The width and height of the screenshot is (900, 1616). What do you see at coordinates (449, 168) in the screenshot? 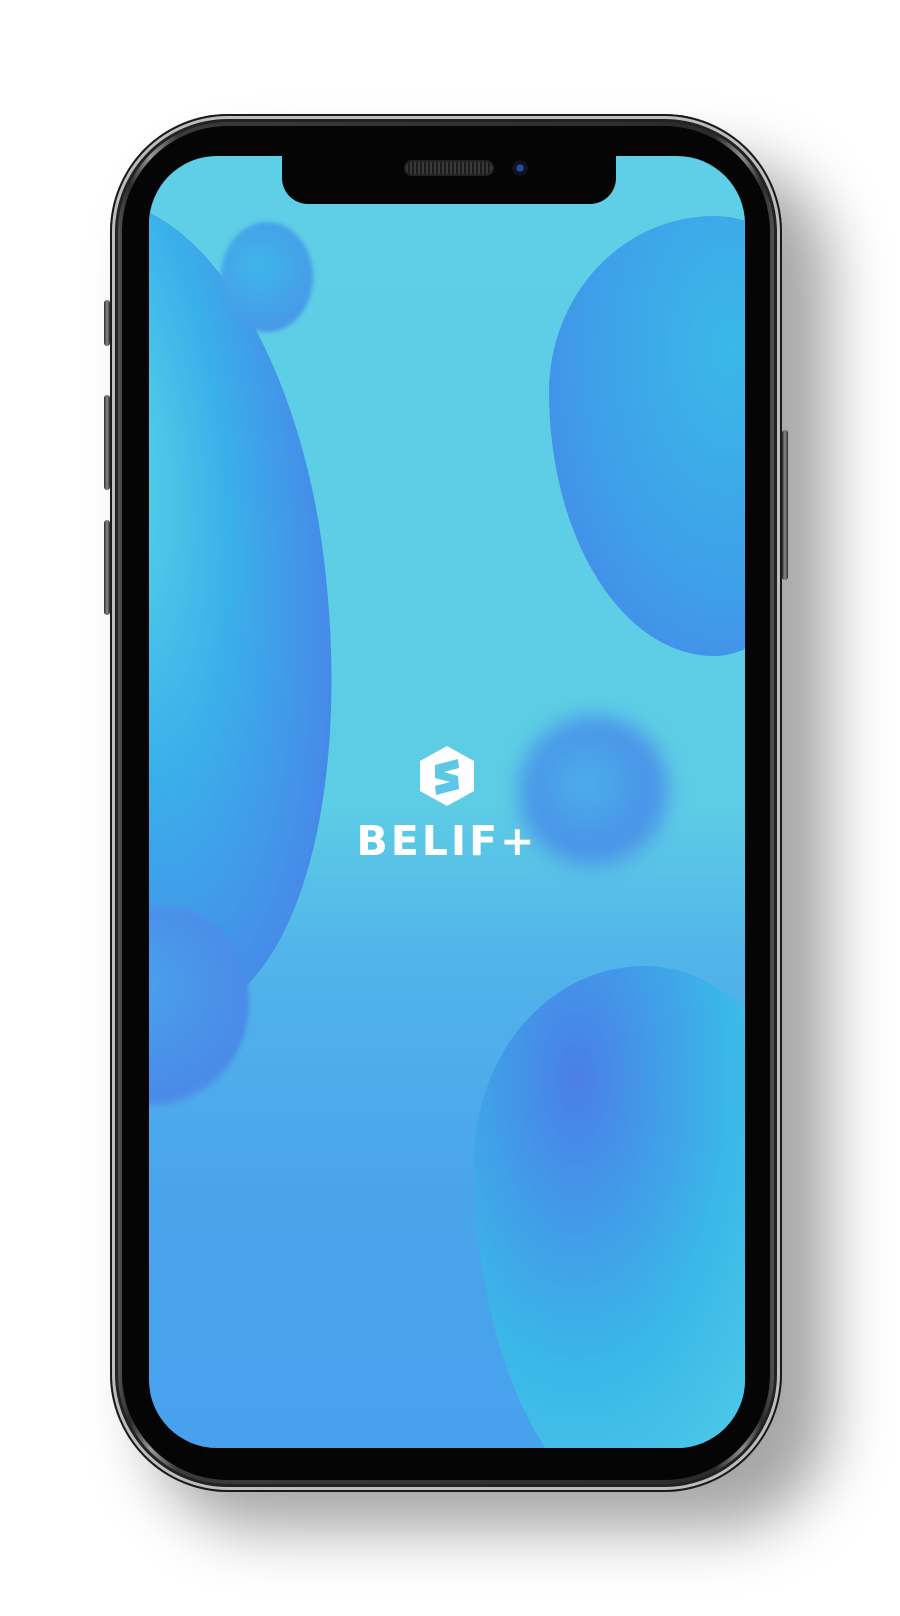
I see `speaker-grille-icon` at bounding box center [449, 168].